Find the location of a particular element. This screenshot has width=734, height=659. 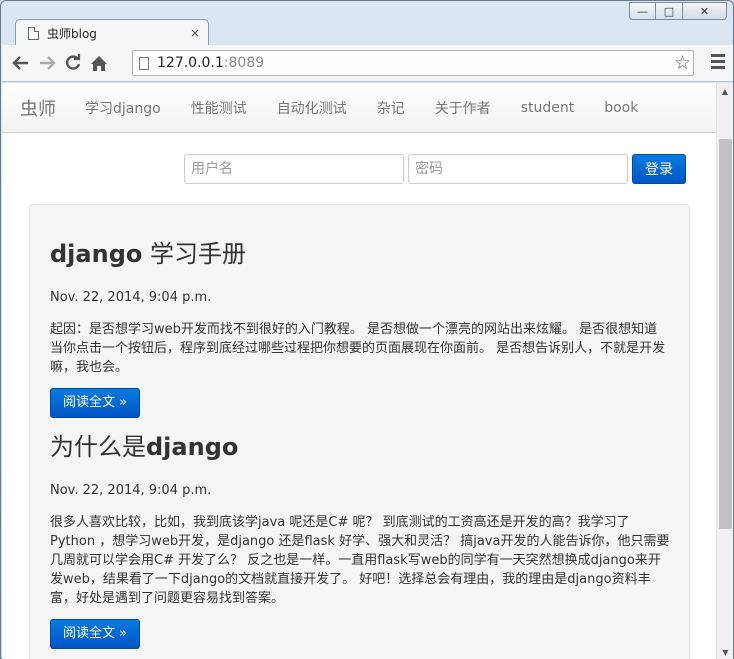

nav-item-book: book is located at coordinates (621, 108).